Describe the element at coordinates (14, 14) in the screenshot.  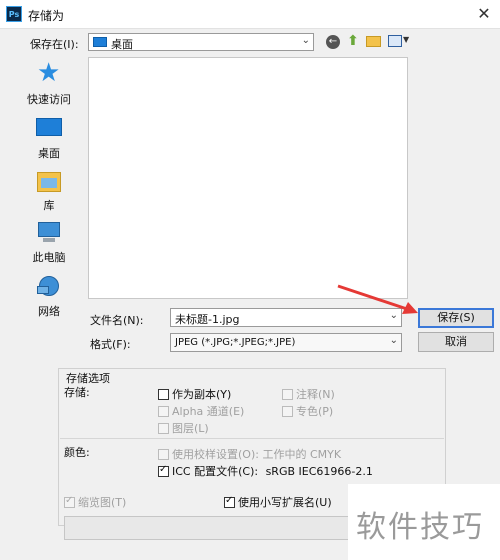
I see `photoshop-app-icon: Ps` at that location.